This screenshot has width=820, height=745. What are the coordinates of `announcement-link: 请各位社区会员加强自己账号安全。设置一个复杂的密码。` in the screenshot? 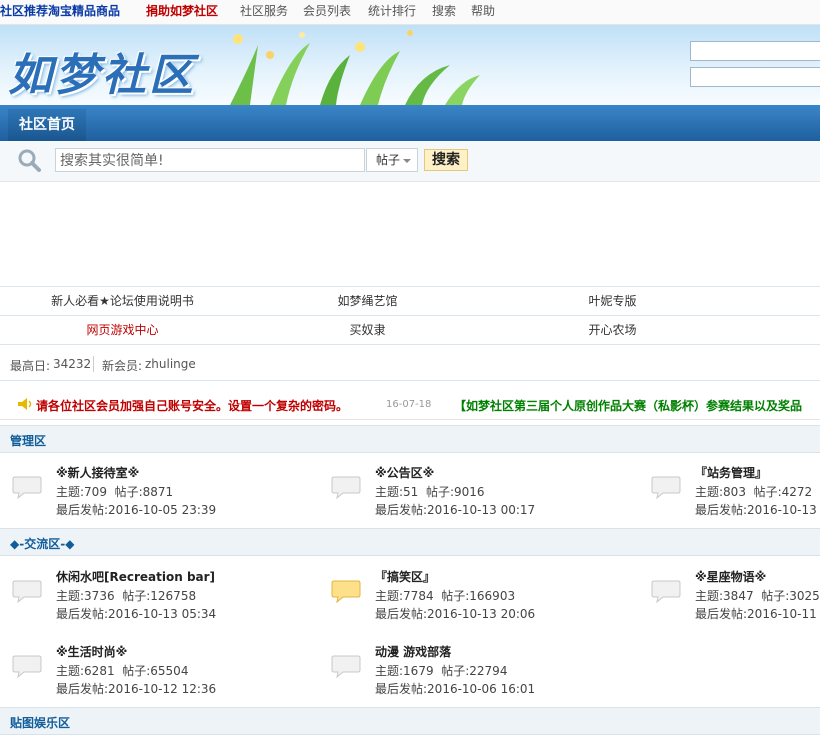 It's located at (192, 405).